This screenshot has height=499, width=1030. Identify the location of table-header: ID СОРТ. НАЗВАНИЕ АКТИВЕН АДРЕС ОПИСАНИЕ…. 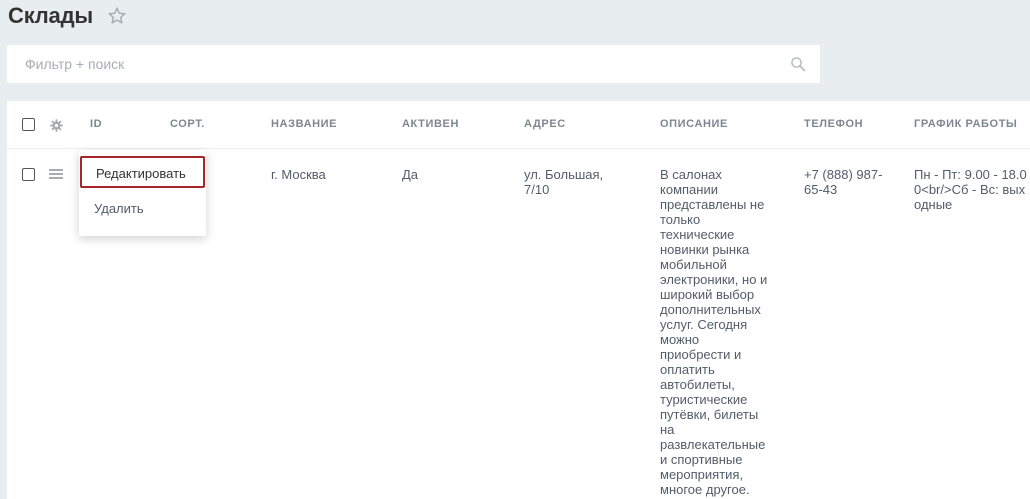
(518, 125).